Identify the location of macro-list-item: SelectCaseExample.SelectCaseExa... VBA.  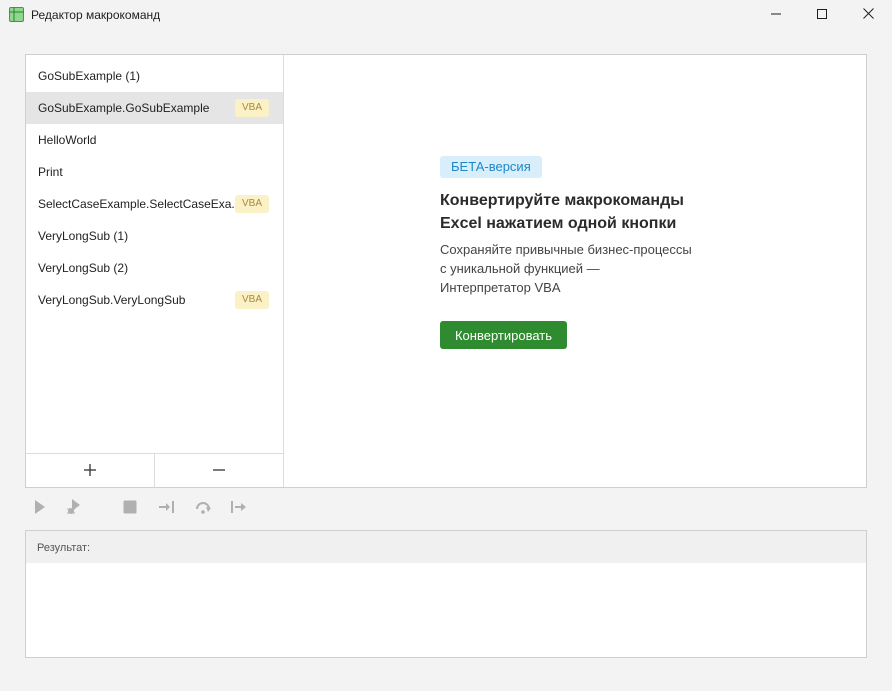
(154, 204).